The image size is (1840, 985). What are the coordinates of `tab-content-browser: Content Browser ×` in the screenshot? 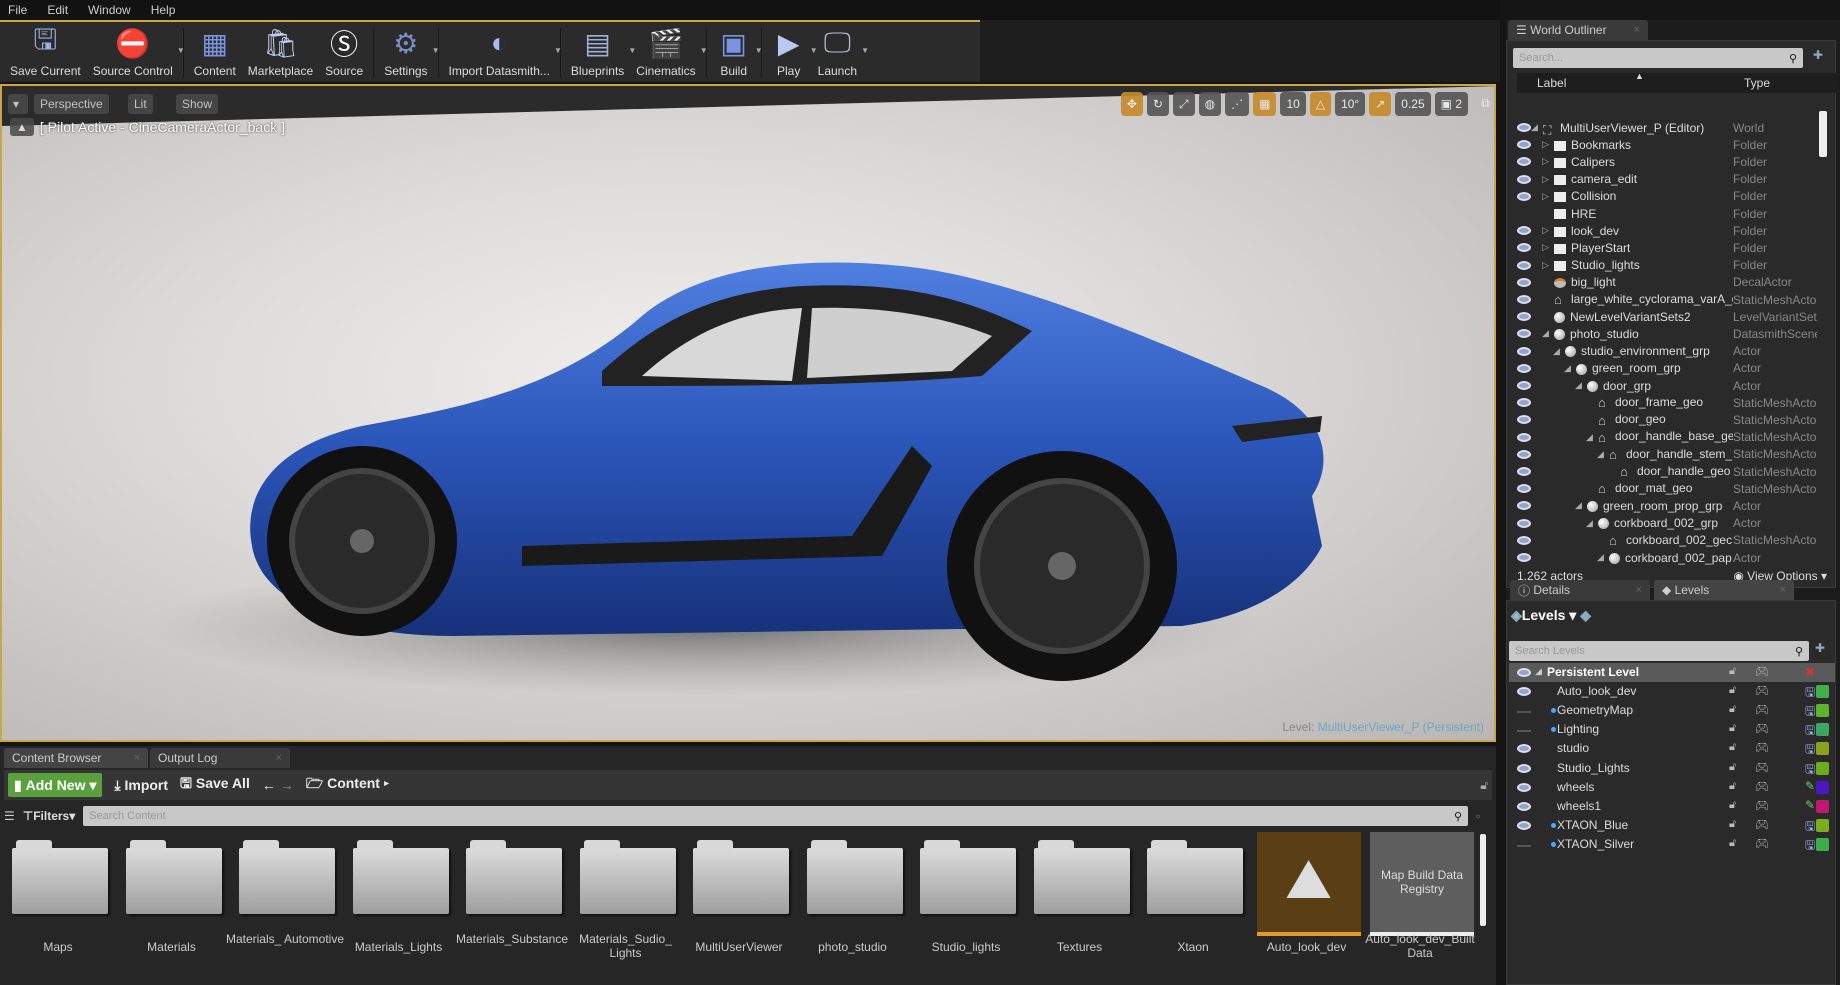 It's located at (76, 758).